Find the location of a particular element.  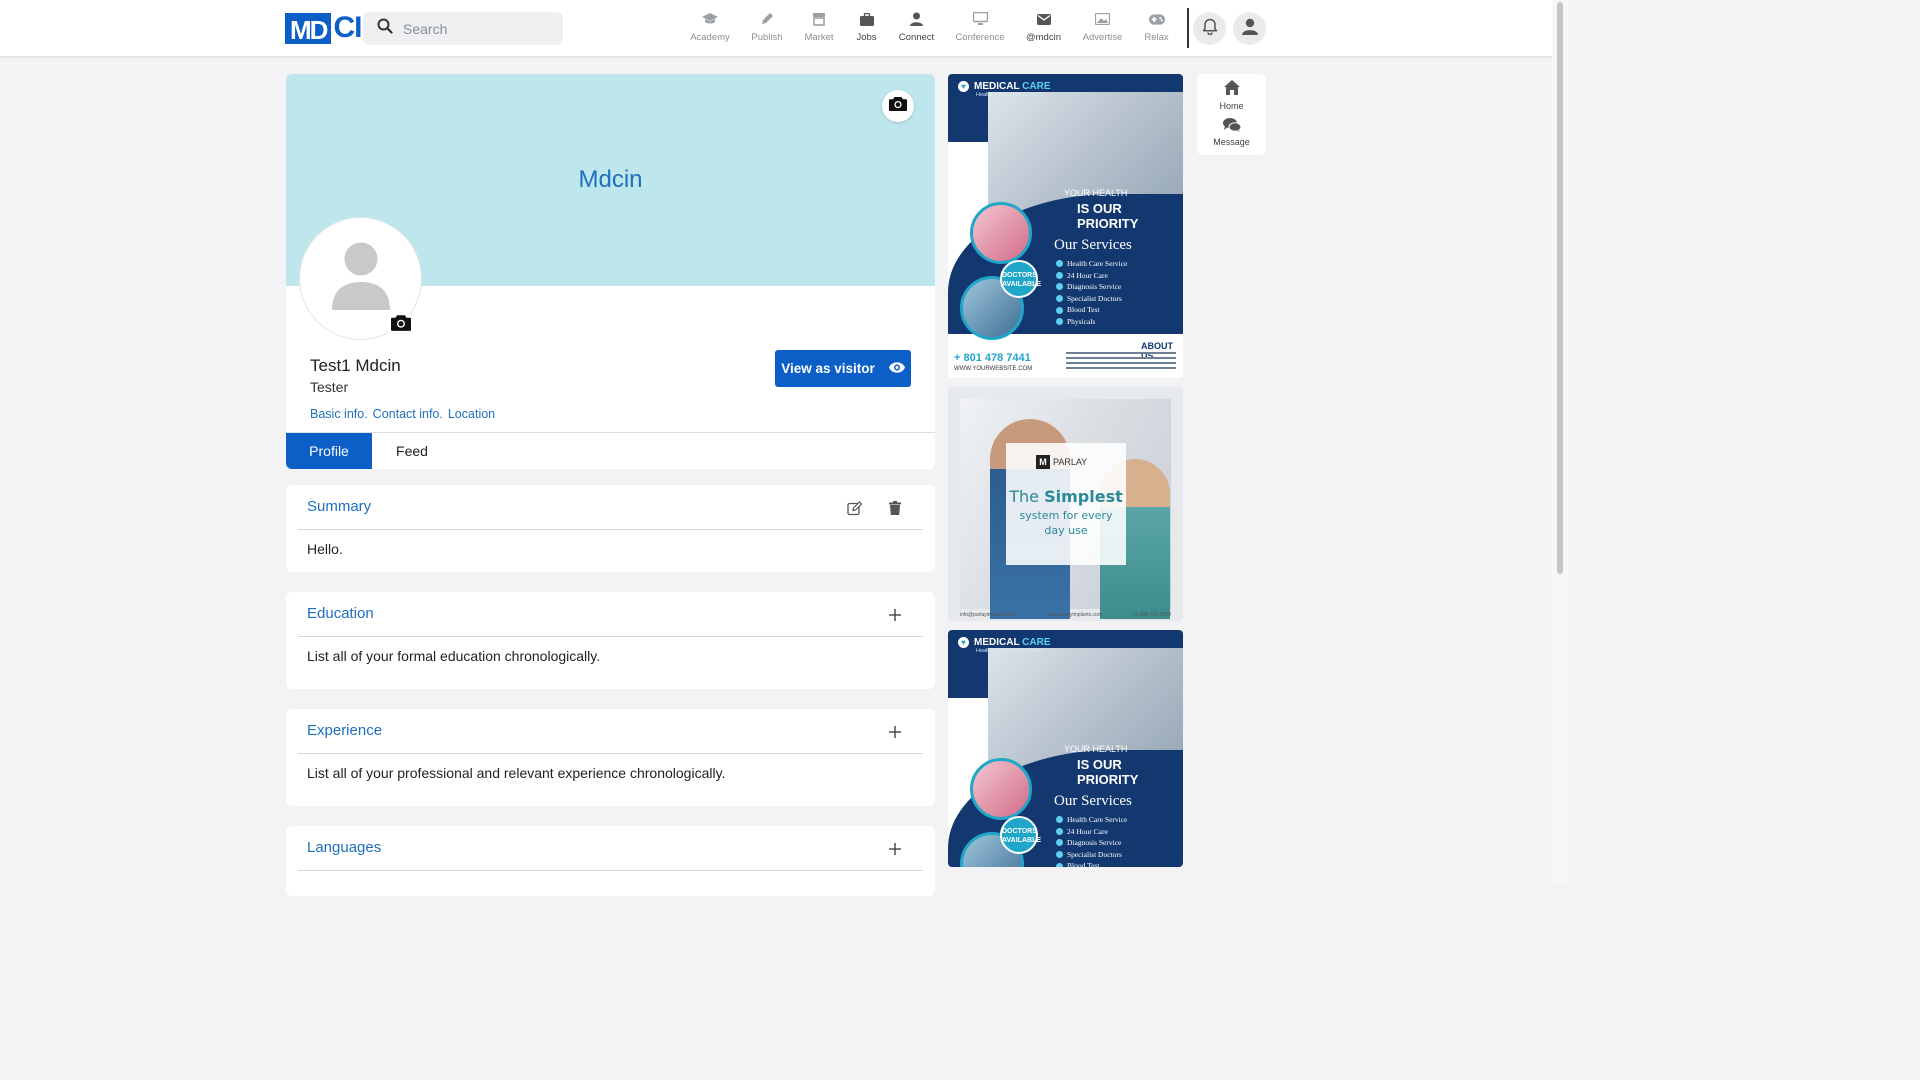

user-avatar-icon is located at coordinates (1249, 29).